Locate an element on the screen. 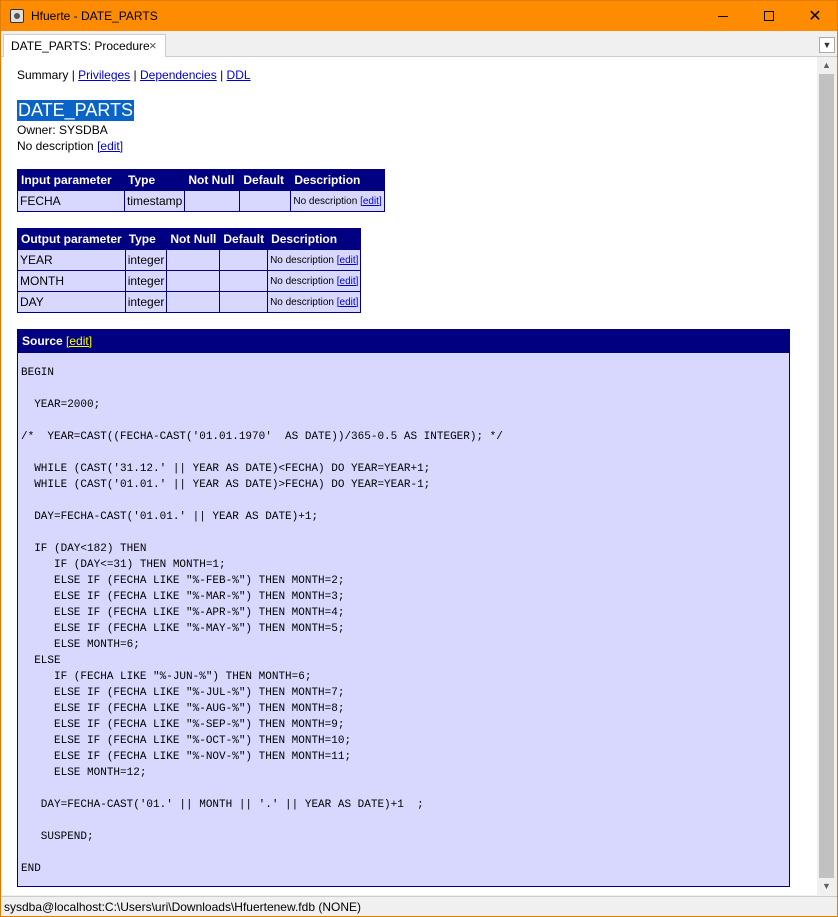 This screenshot has width=838, height=917. source-header: Source [edit] is located at coordinates (403, 341).